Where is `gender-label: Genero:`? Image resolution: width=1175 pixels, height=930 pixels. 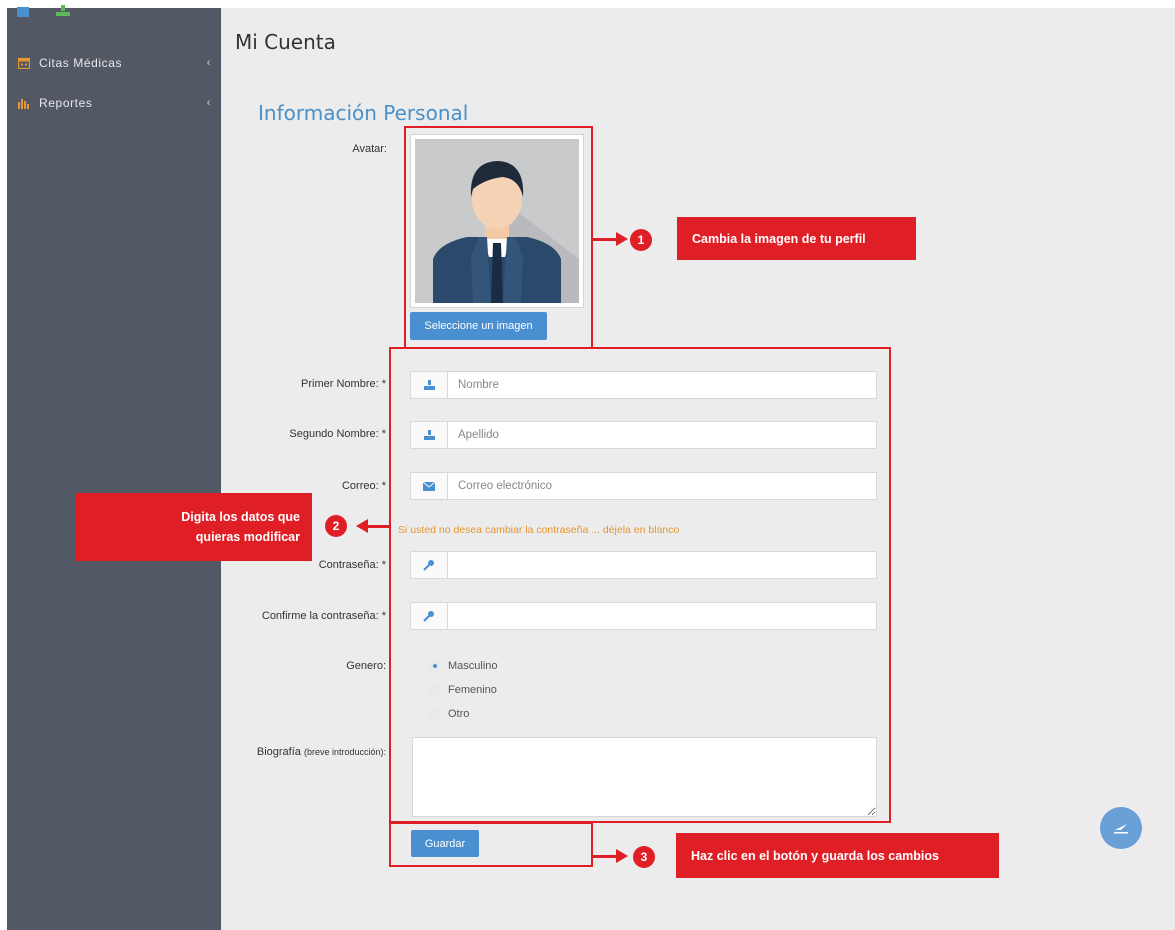
gender-label: Genero: is located at coordinates (366, 666).